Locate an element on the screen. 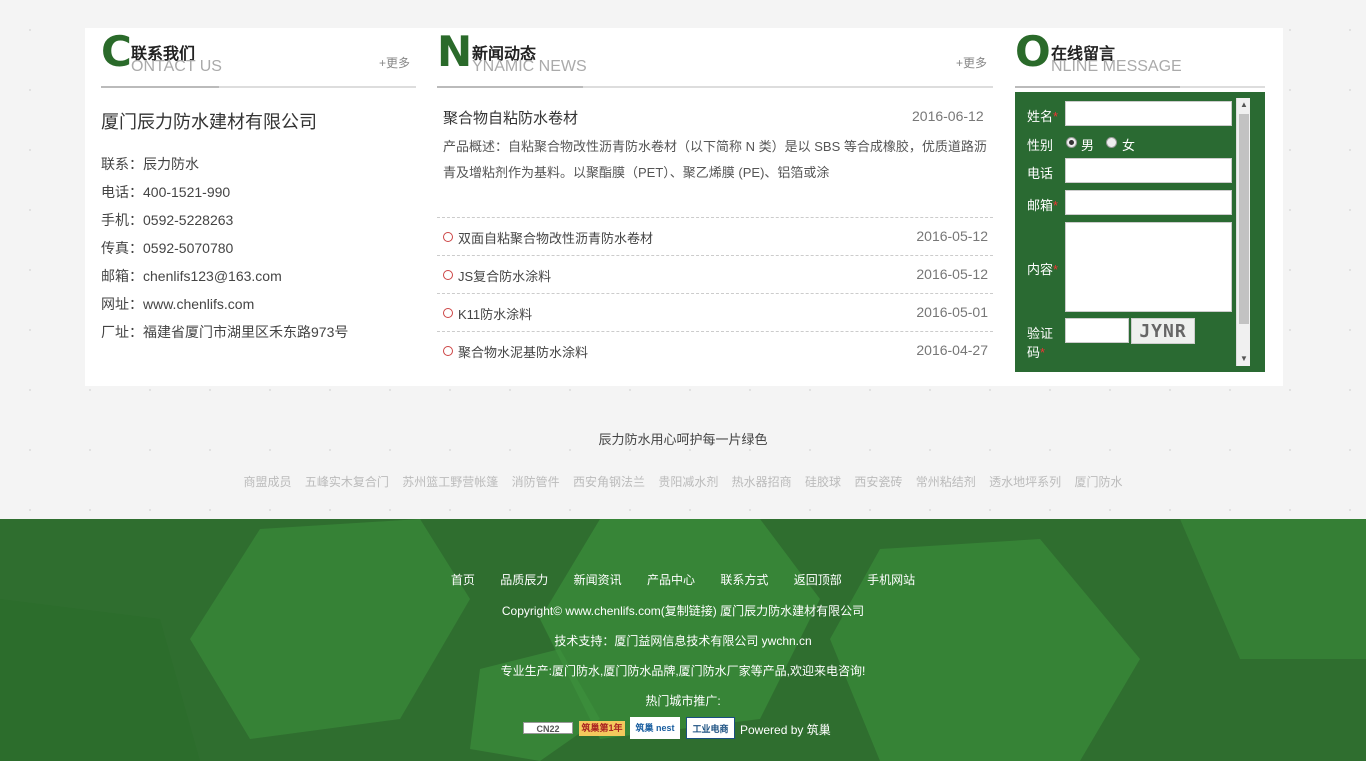 This screenshot has width=1366, height=761. message-header-letter: O is located at coordinates (1033, 51).